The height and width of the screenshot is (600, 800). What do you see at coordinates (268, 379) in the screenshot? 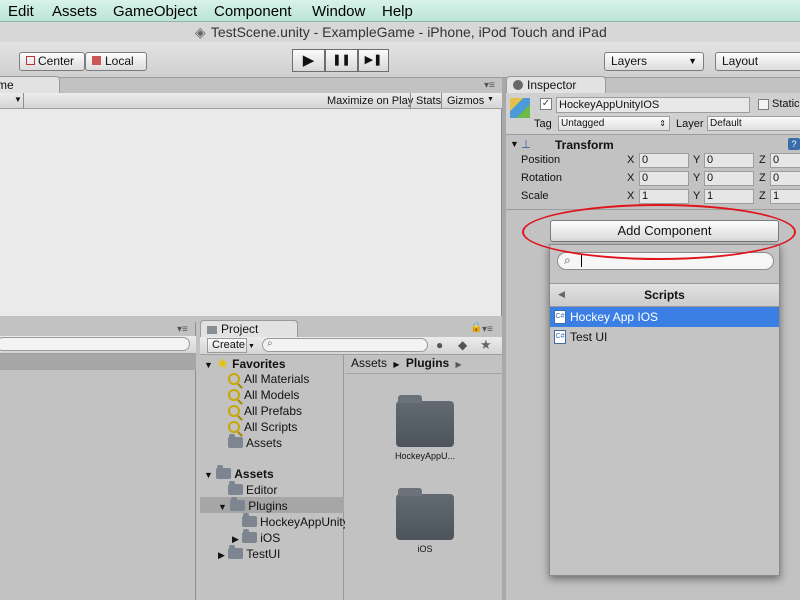
I see `tree-favorite-item: All Materials` at bounding box center [268, 379].